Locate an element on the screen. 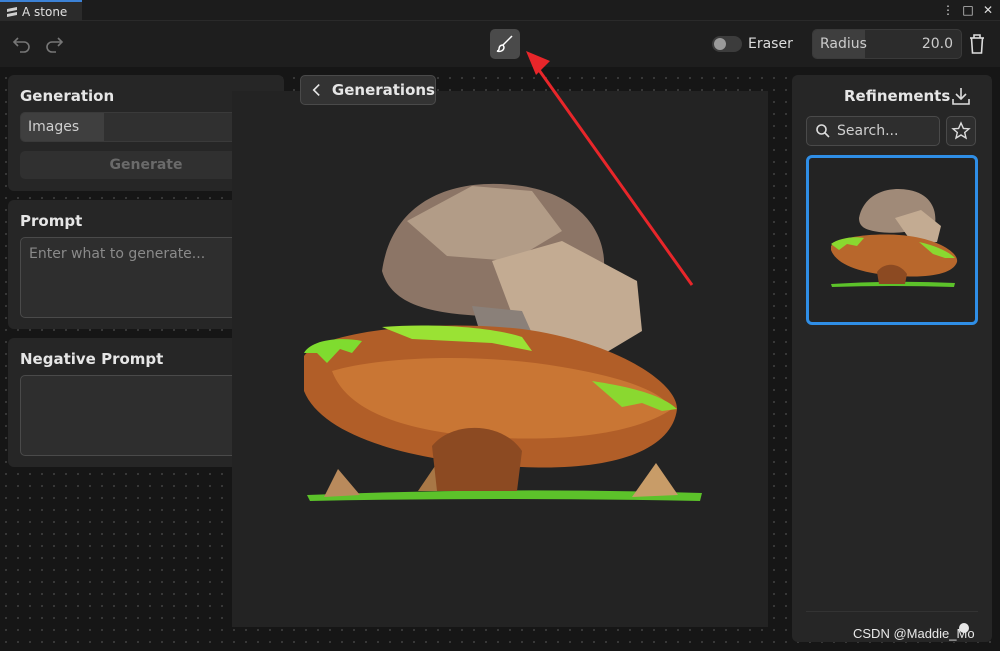  eraser-toggle is located at coordinates (727, 44).